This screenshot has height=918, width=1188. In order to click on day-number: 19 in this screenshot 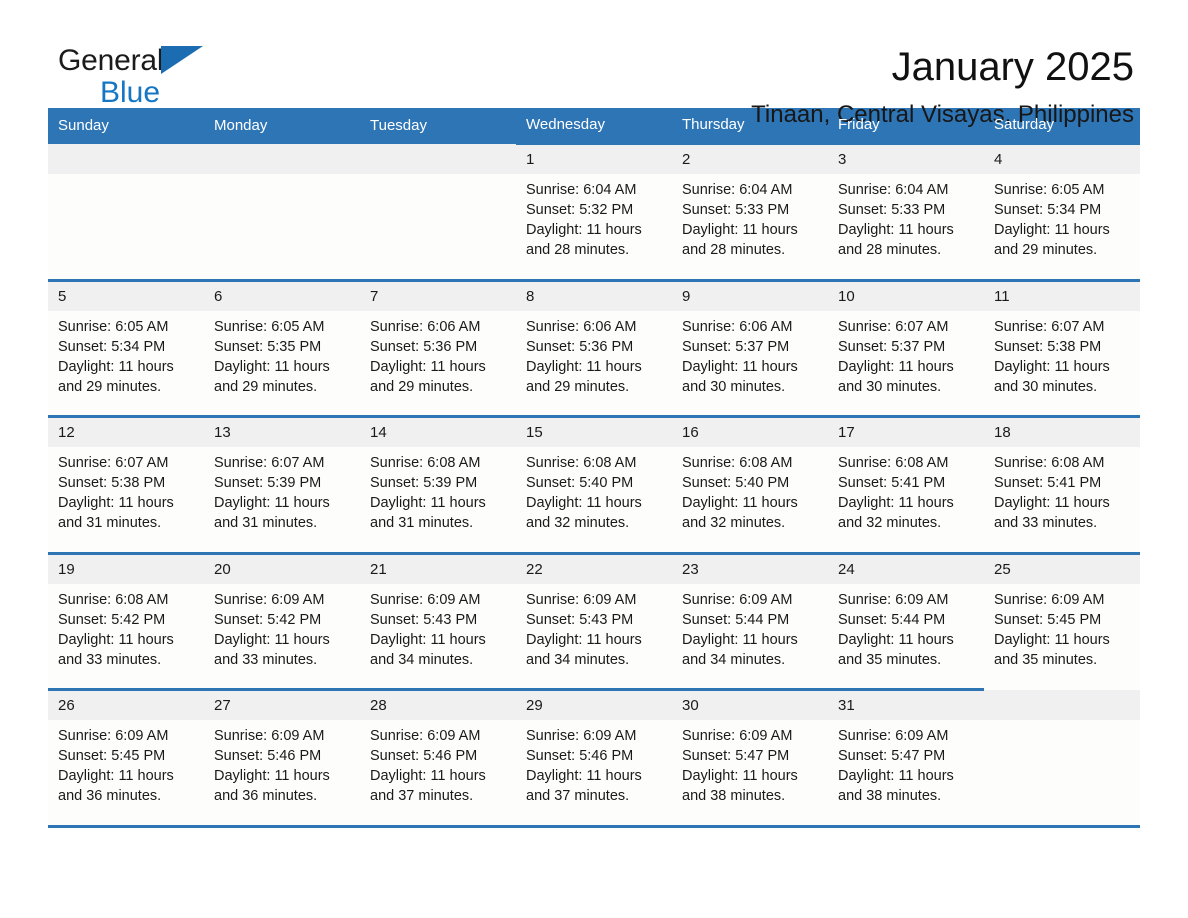, I will do `click(126, 567)`.